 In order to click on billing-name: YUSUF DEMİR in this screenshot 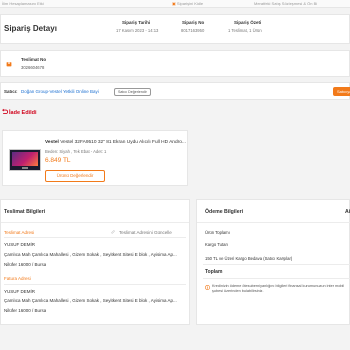, I will do `click(20, 291)`.